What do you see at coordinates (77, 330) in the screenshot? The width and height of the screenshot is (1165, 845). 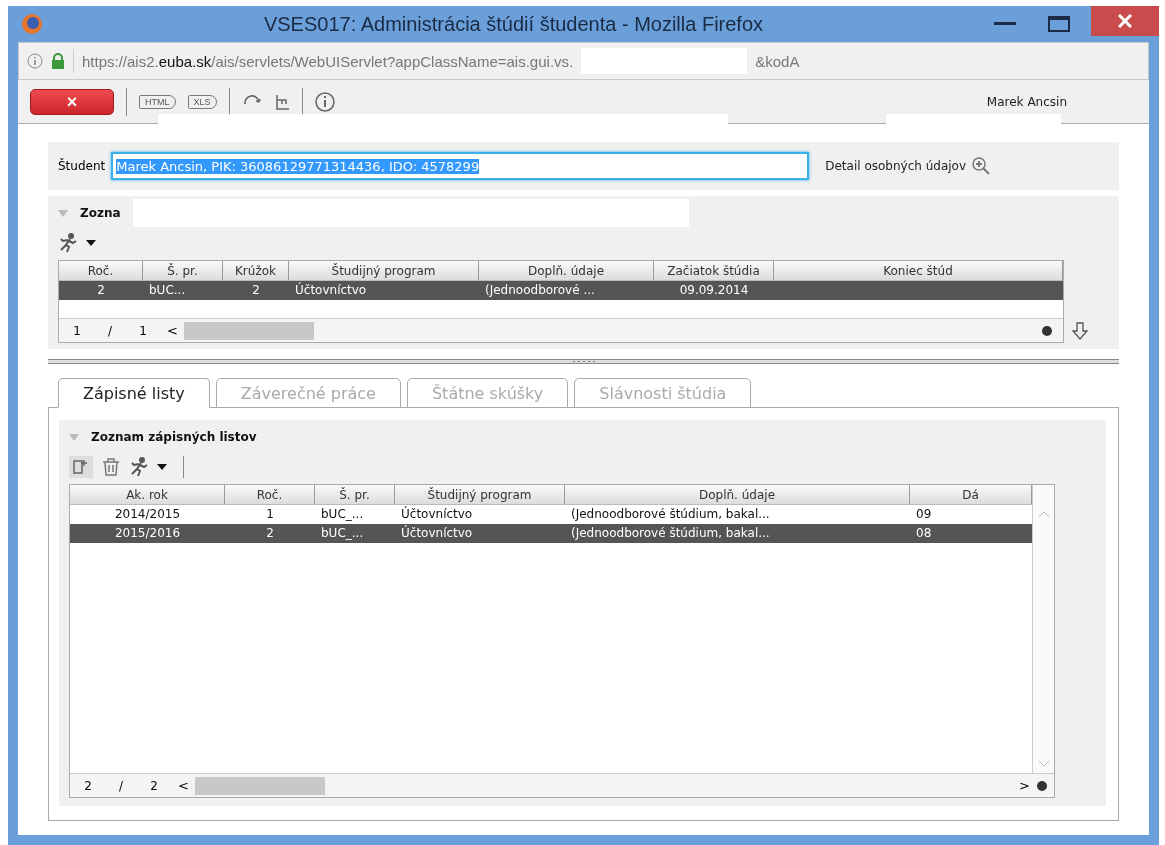 I see `page-number: 1` at bounding box center [77, 330].